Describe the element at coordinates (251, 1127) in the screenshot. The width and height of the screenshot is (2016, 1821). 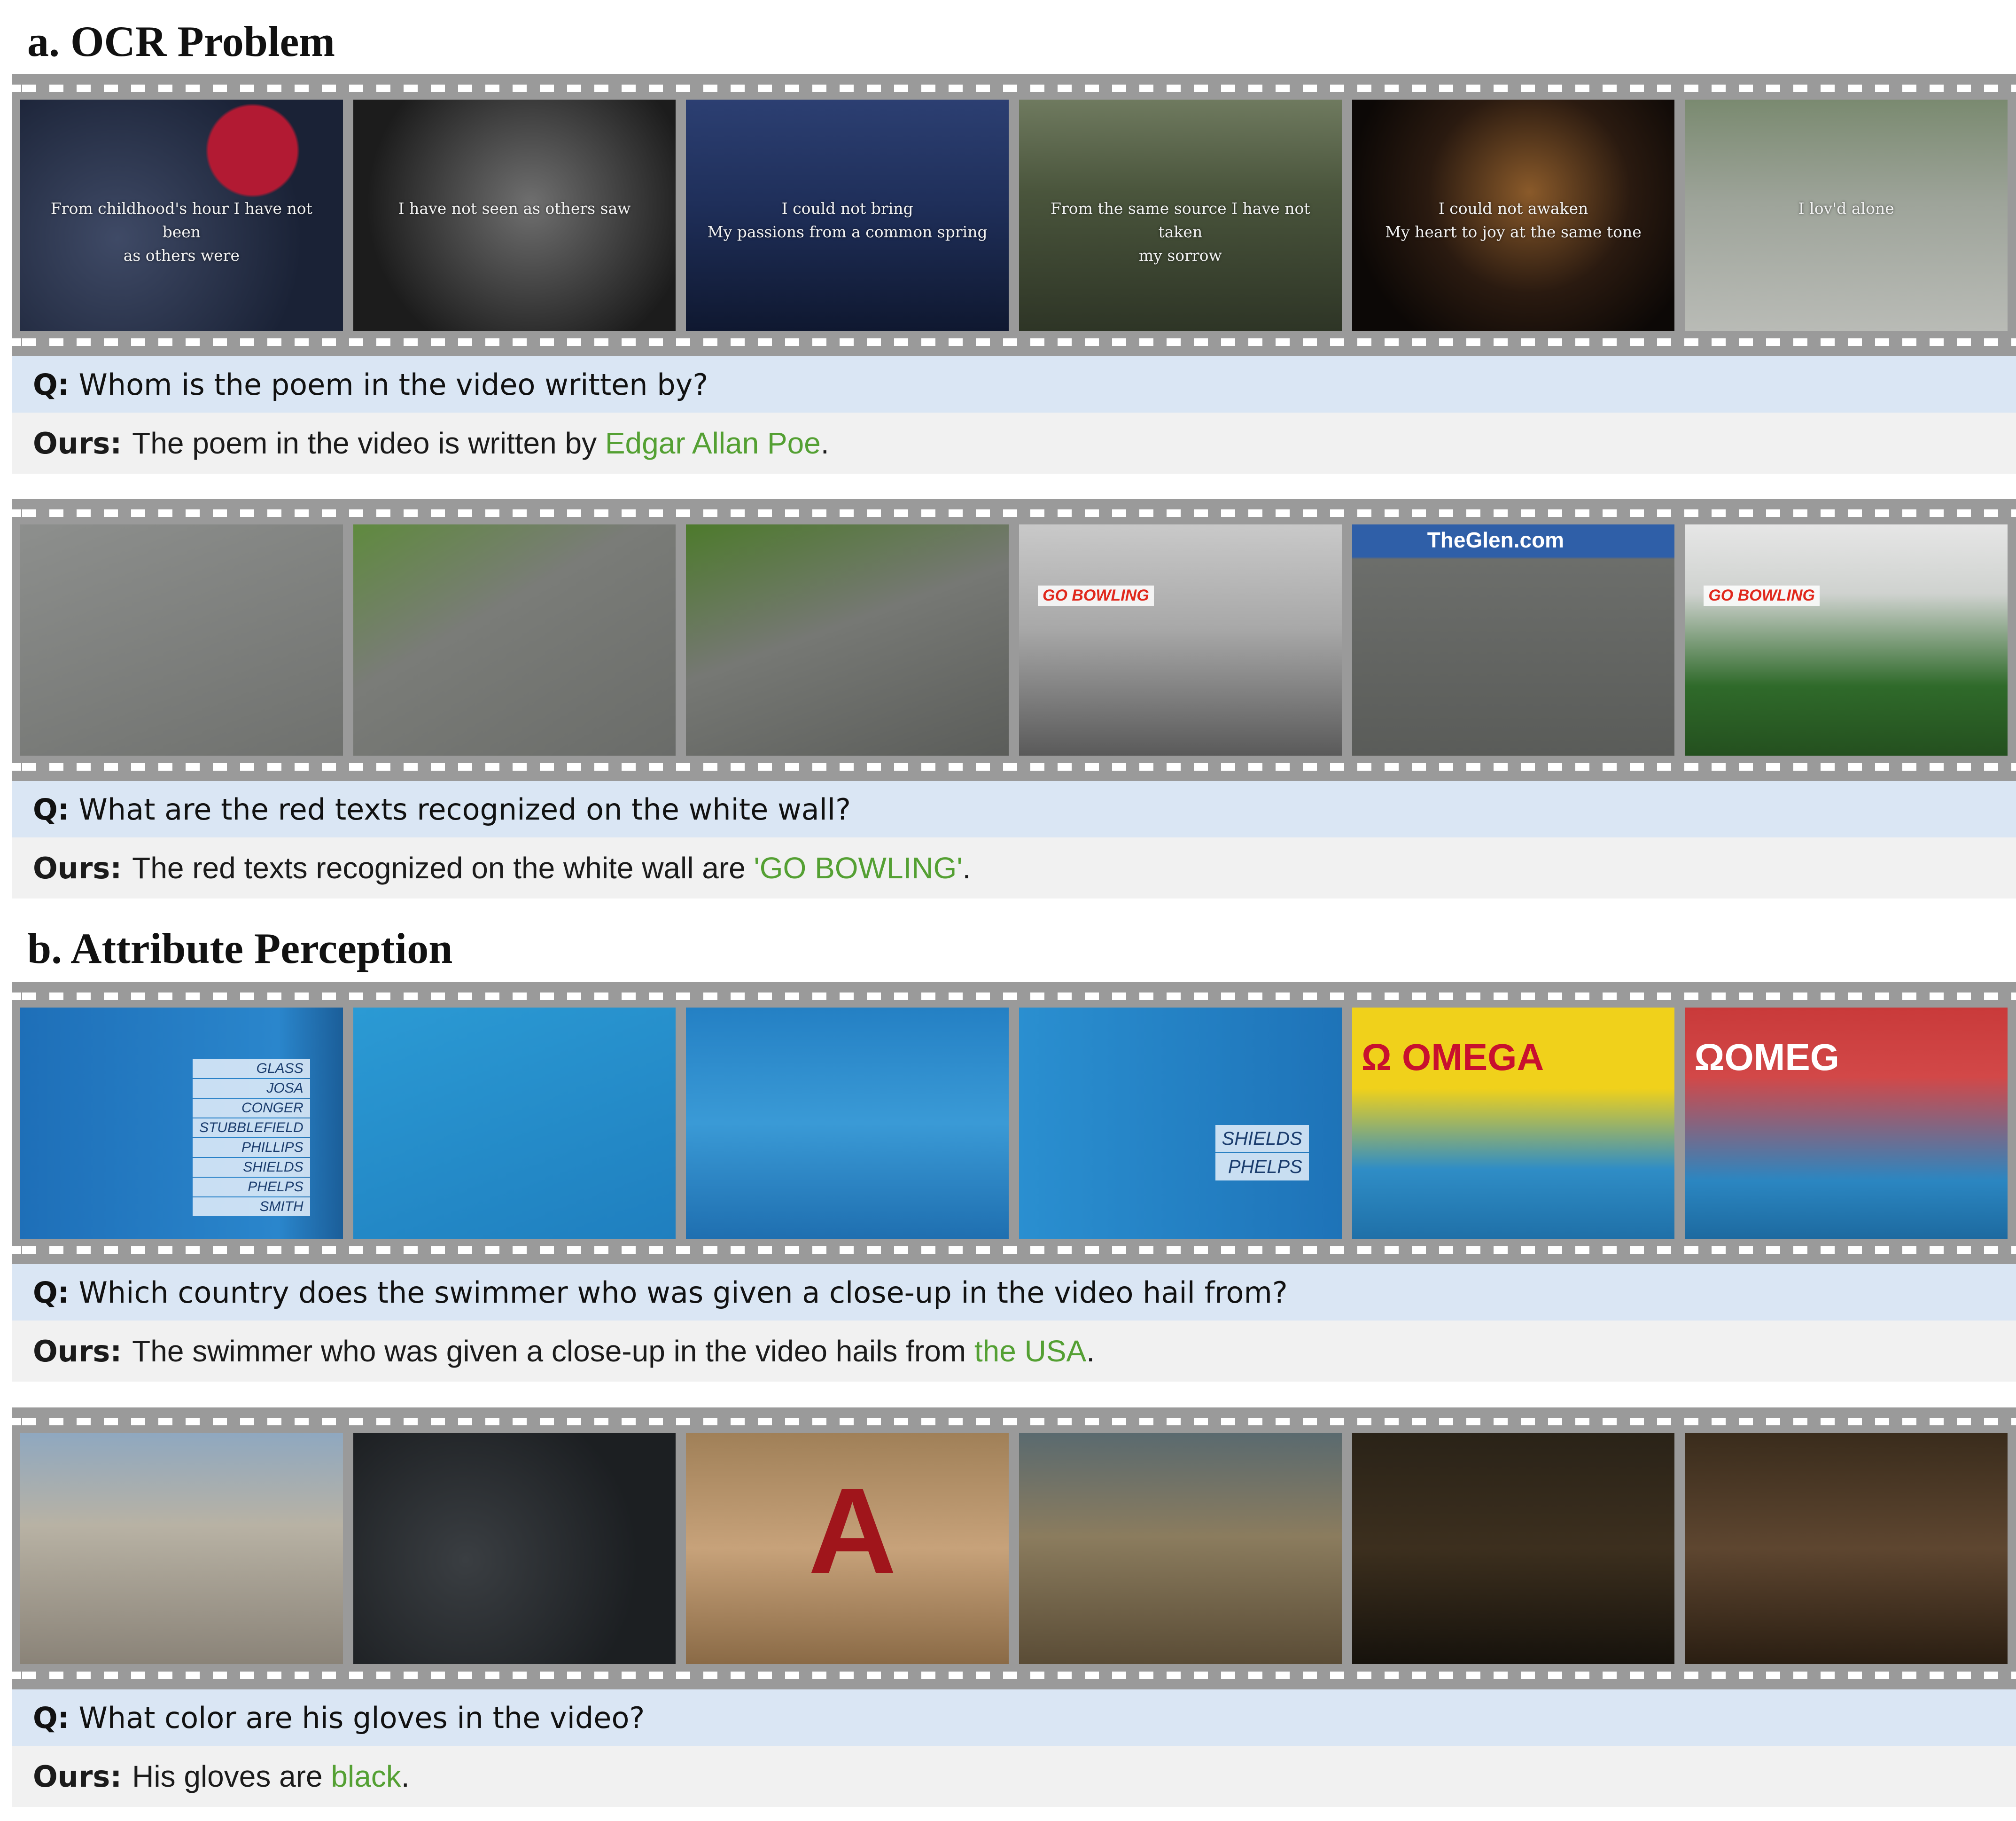
I see `lane-name: STUBBLEFIELD` at that location.